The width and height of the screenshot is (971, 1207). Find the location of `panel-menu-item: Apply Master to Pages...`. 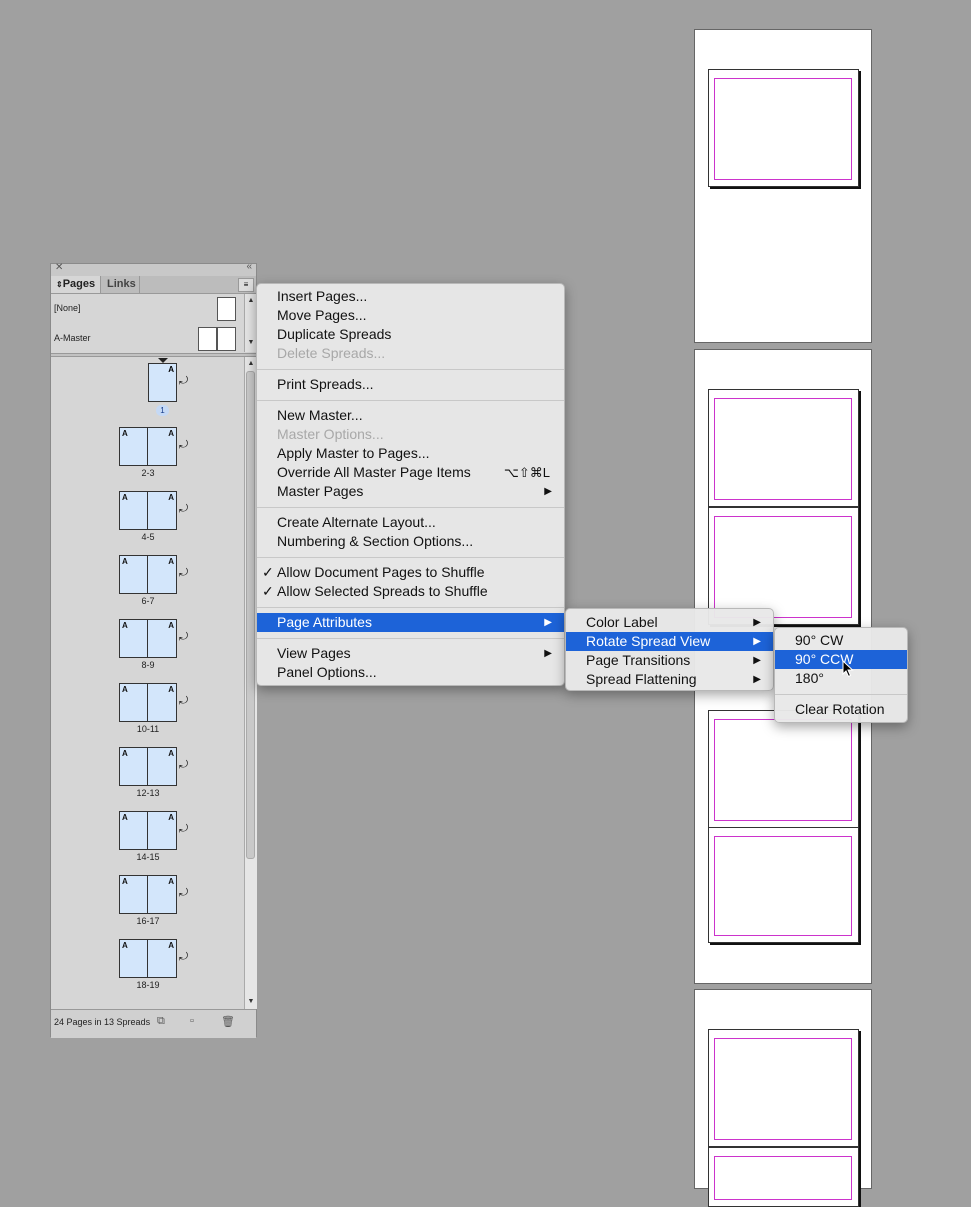

panel-menu-item: Apply Master to Pages... is located at coordinates (410, 453).